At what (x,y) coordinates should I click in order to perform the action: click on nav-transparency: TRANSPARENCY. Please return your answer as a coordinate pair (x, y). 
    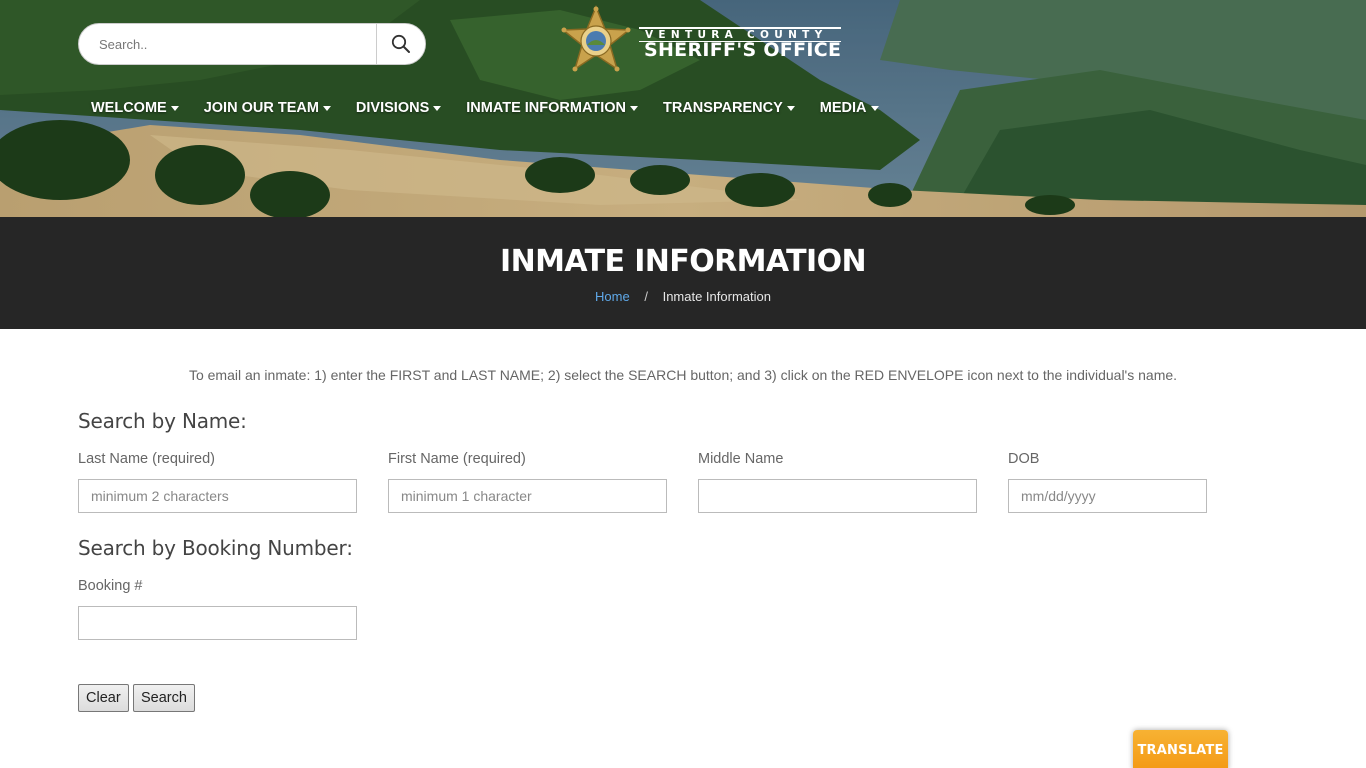
    Looking at the image, I should click on (729, 108).